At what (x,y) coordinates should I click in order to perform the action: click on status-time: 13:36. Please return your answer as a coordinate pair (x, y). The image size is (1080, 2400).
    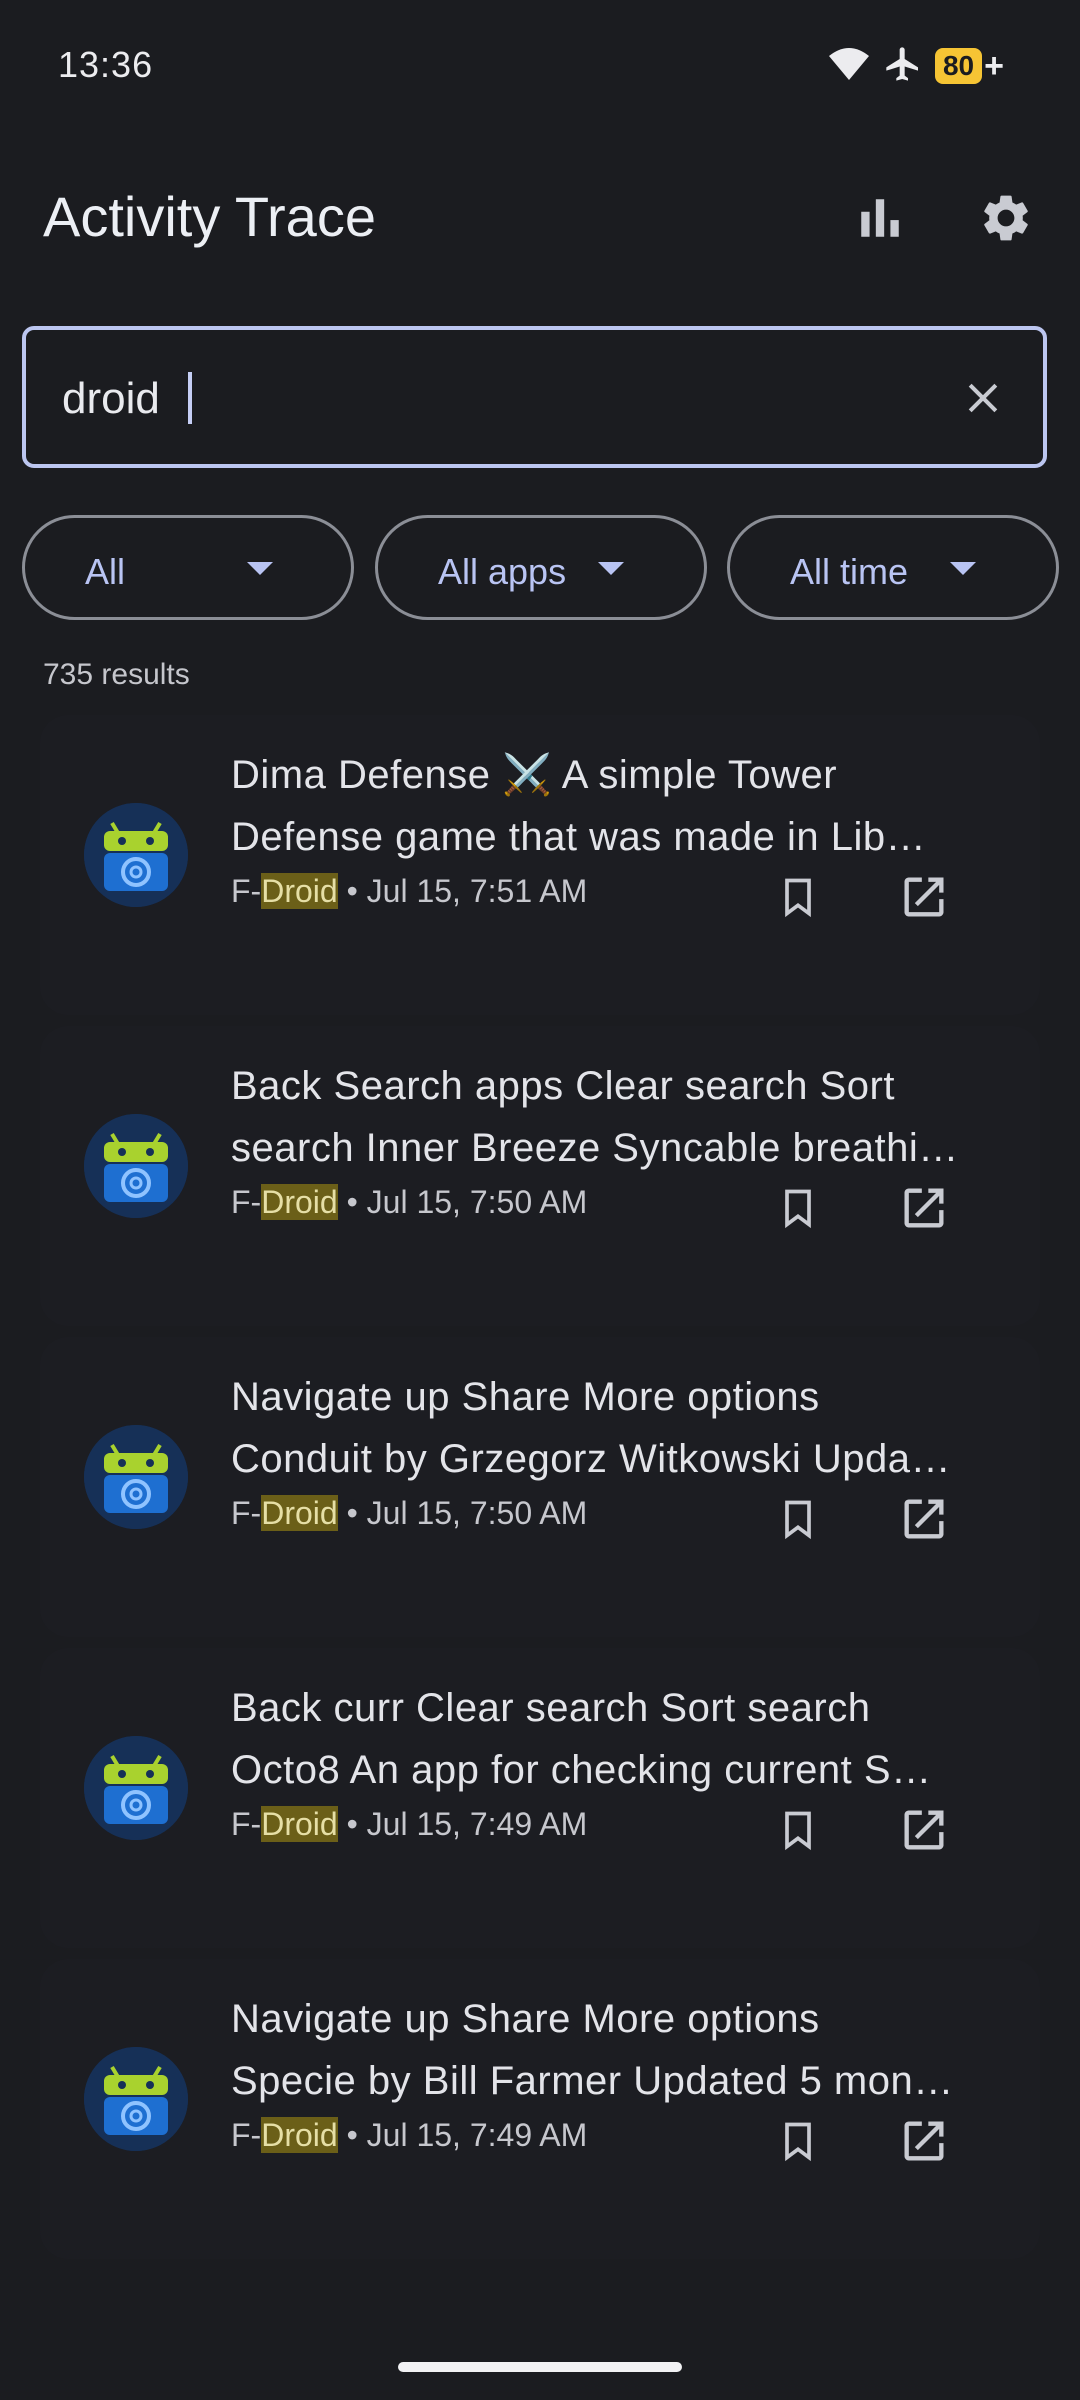
    Looking at the image, I should click on (106, 64).